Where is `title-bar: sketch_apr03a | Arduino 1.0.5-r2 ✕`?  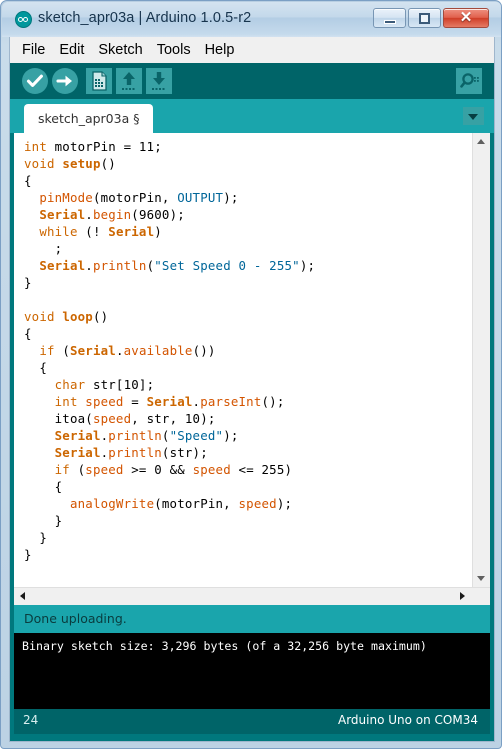
title-bar: sketch_apr03a | Arduino 1.0.5-r2 ✕ is located at coordinates (251, 19).